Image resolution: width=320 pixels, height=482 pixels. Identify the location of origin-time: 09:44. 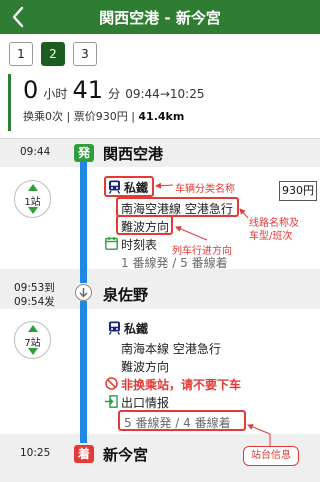
(35, 152).